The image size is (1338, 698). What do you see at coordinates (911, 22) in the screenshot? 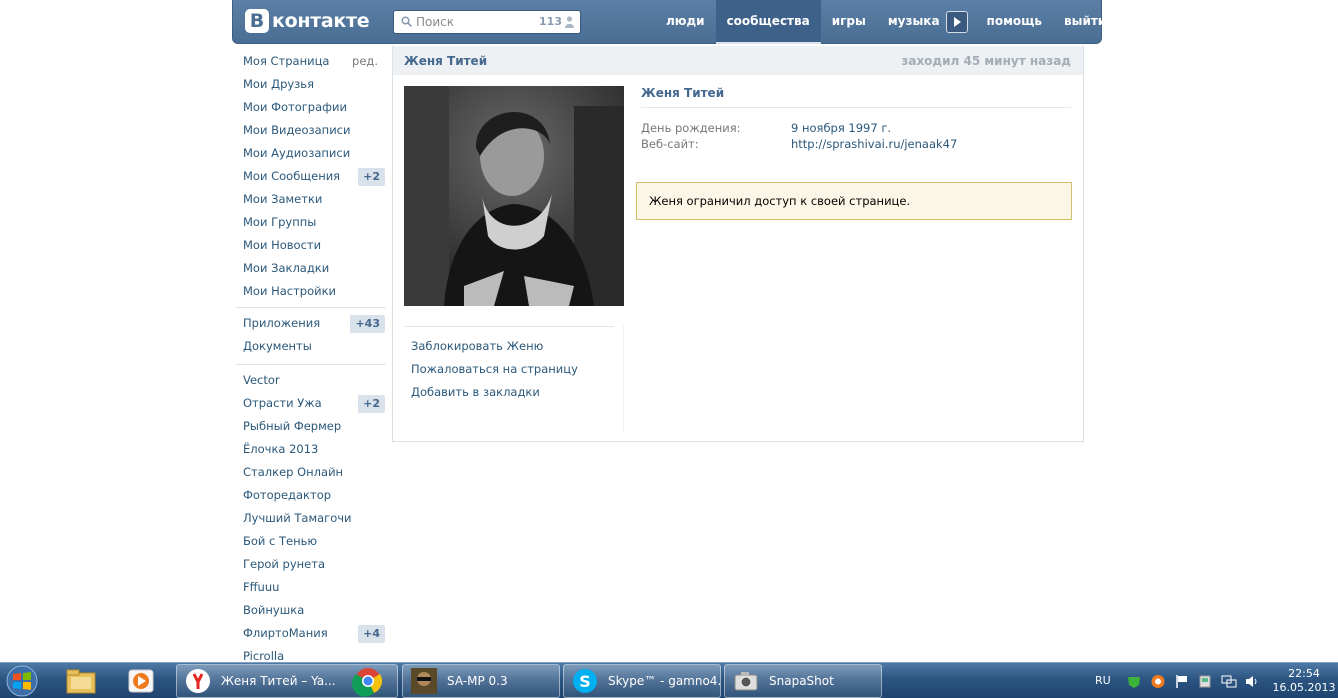
I see `nav-music: музыка` at bounding box center [911, 22].